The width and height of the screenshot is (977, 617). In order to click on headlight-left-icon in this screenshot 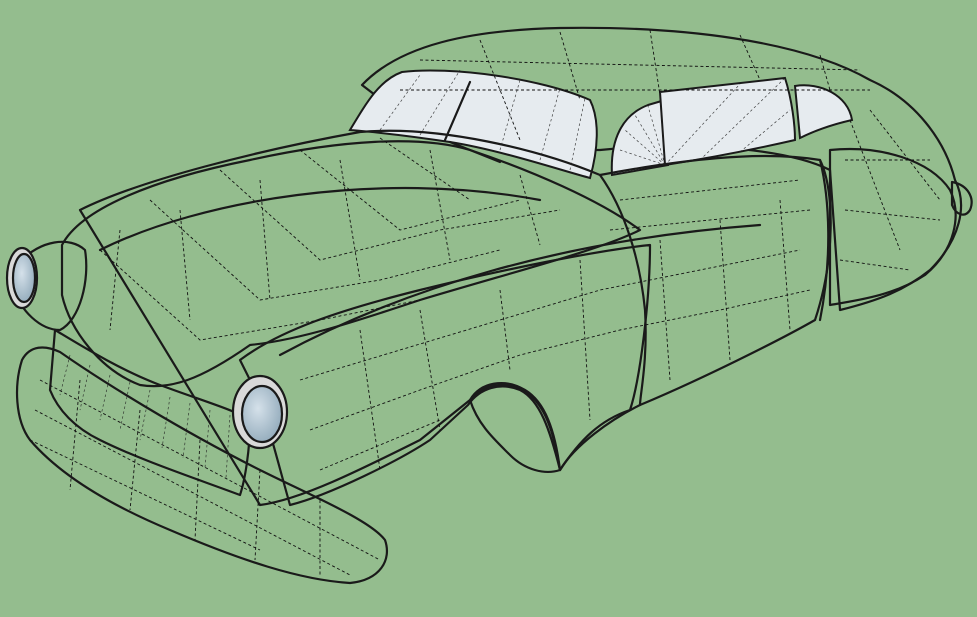, I will do `click(22, 278)`.